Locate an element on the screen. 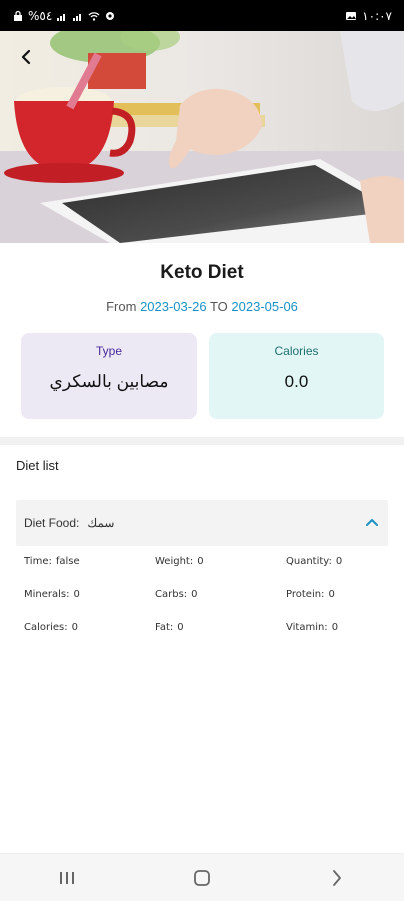  detail-label: Minerals: is located at coordinates (47, 594).